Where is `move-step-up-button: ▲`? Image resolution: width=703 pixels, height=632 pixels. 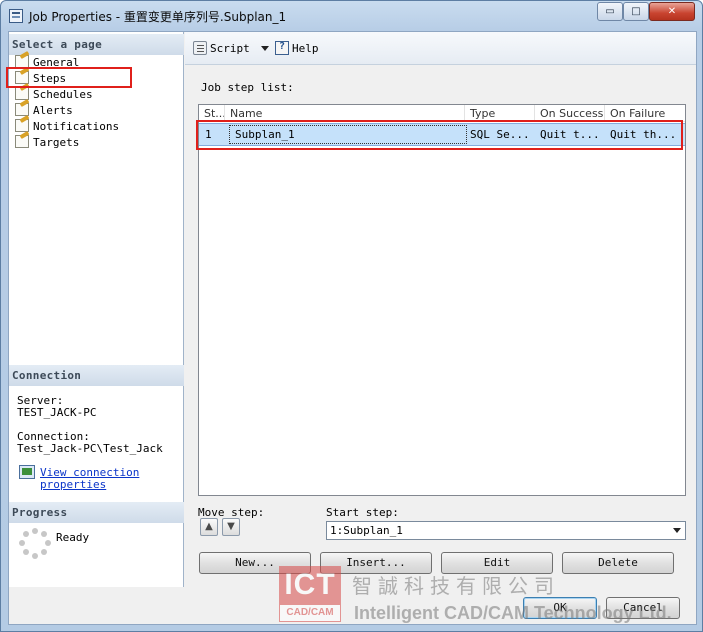
move-step-up-button: ▲ is located at coordinates (209, 527).